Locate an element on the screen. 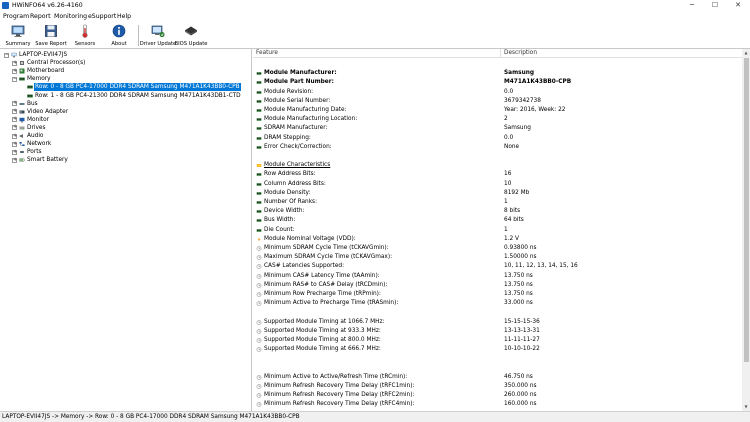 This screenshot has height=422, width=750. scroll-up-arrow-icon: ▲ is located at coordinates (746, 53).